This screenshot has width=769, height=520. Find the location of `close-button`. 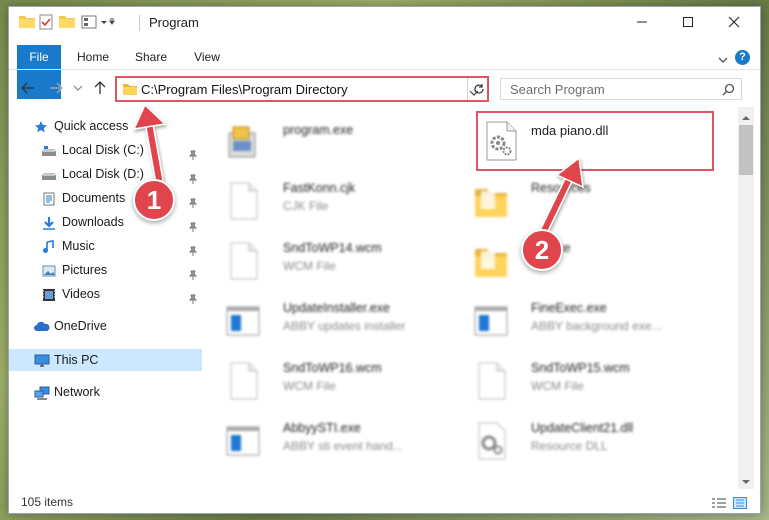

close-button is located at coordinates (734, 22).